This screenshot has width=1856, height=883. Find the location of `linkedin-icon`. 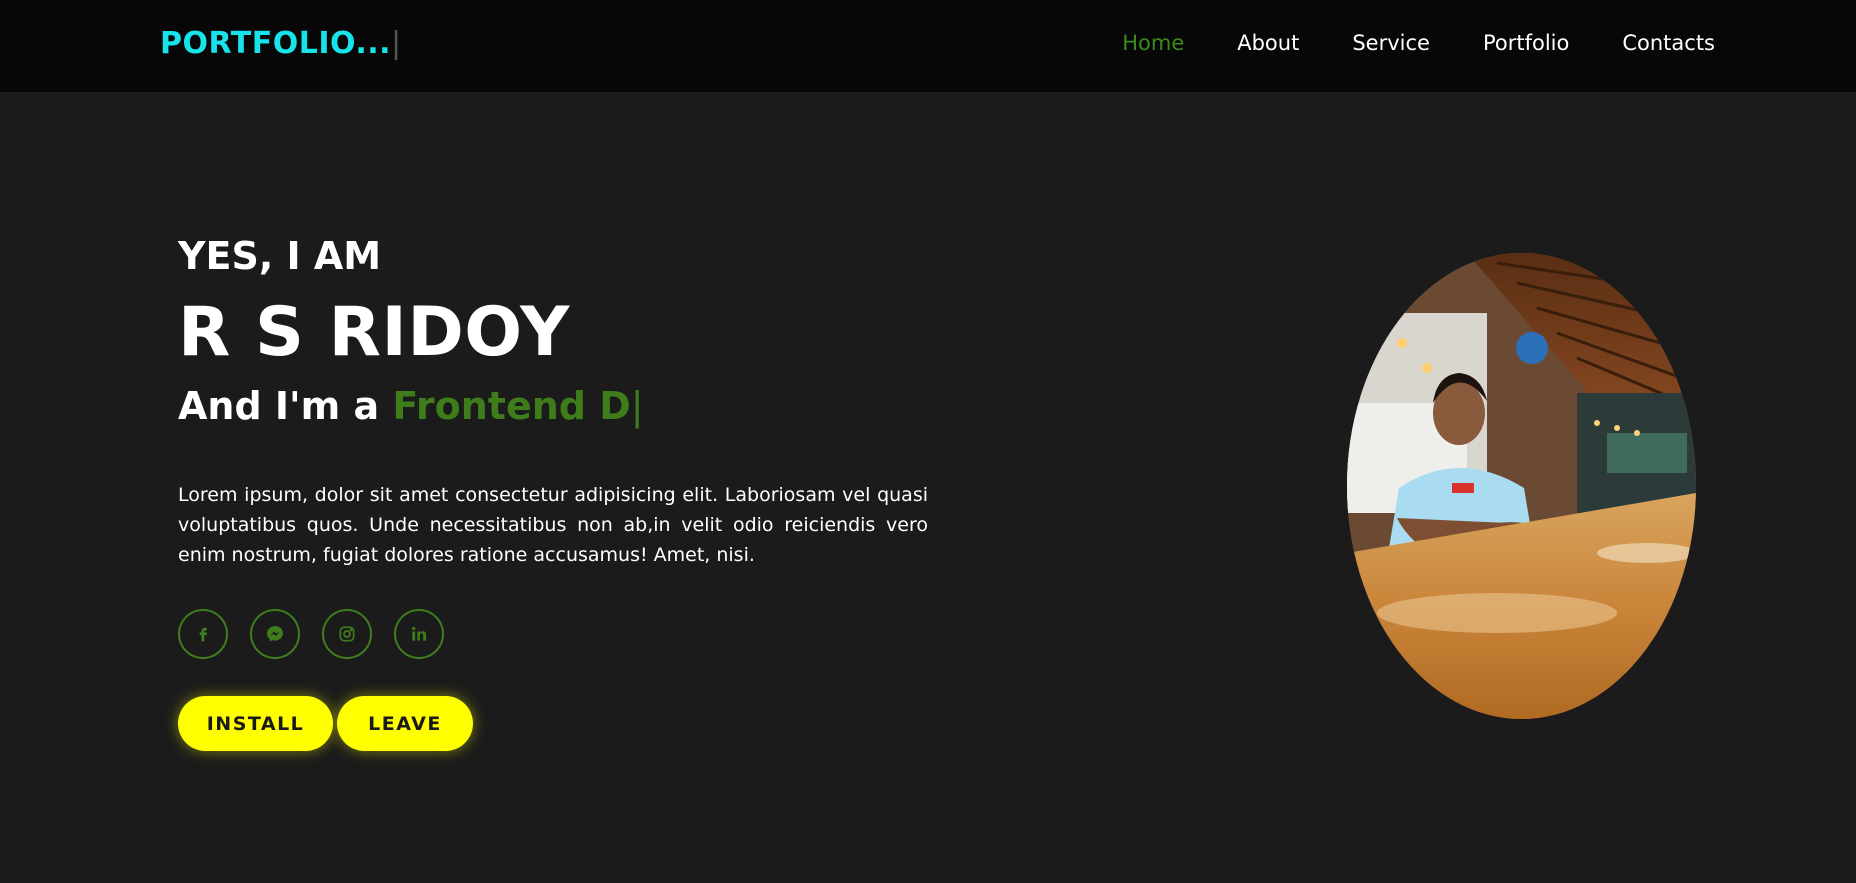

linkedin-icon is located at coordinates (419, 633).